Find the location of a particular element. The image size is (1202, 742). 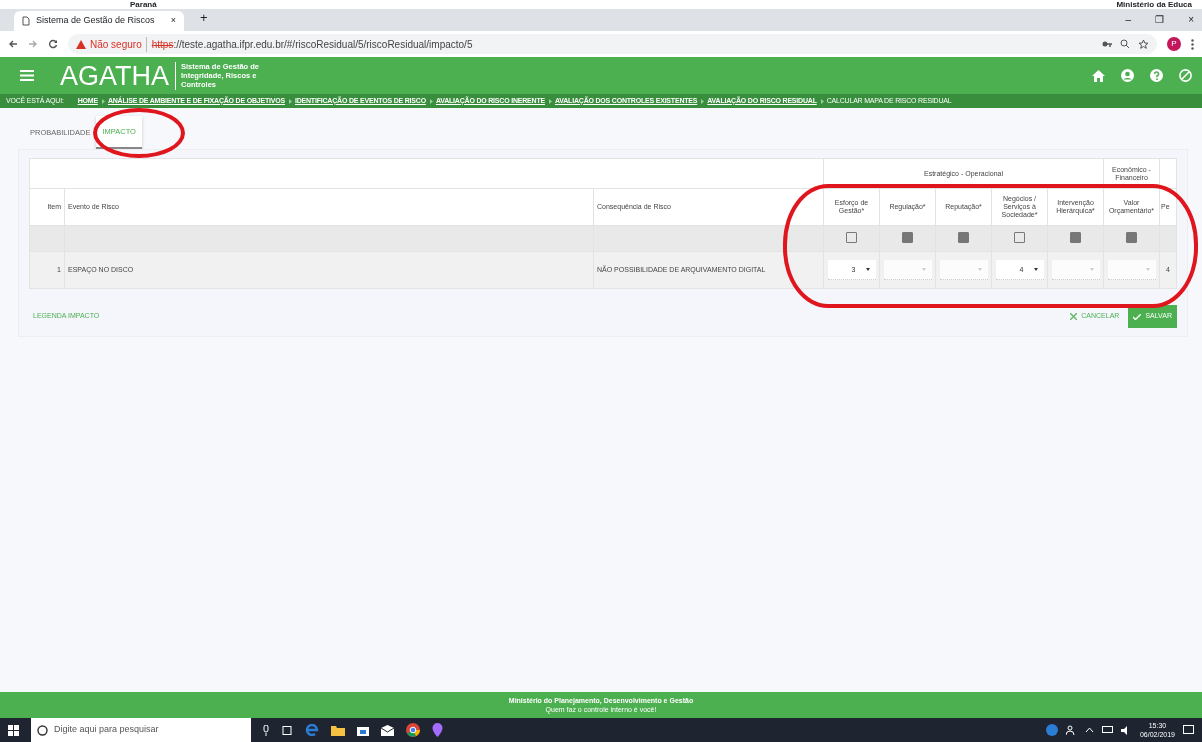

mail-icon is located at coordinates (387, 730).